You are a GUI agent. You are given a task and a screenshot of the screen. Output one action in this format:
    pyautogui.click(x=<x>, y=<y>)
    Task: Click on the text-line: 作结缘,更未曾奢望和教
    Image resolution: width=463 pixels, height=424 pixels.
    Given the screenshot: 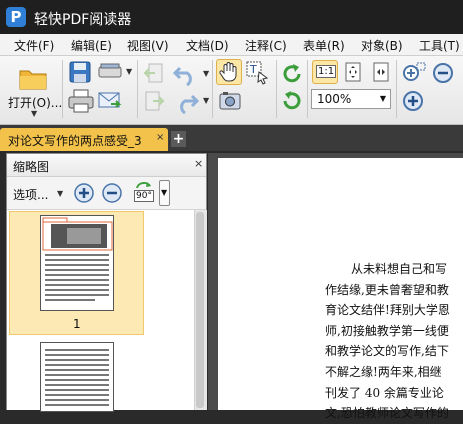 What is the action you would take?
    pyautogui.click(x=387, y=289)
    